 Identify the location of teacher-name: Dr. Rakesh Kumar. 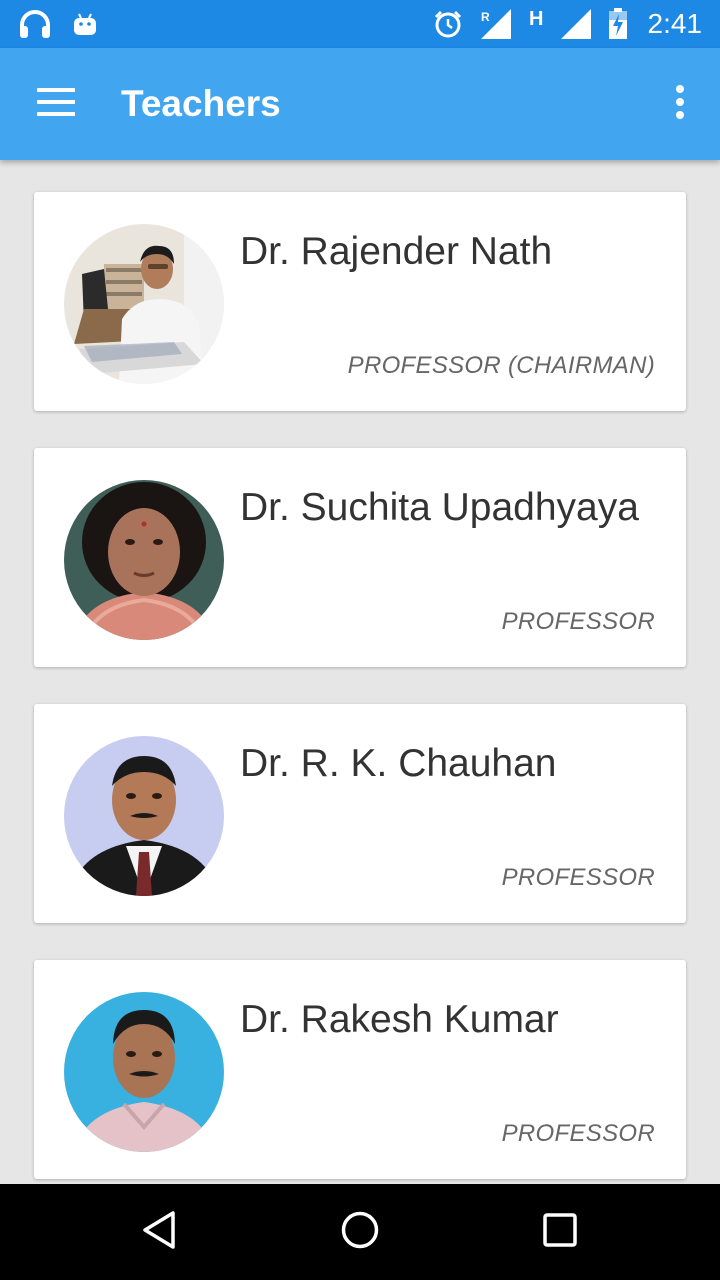
(399, 1019).